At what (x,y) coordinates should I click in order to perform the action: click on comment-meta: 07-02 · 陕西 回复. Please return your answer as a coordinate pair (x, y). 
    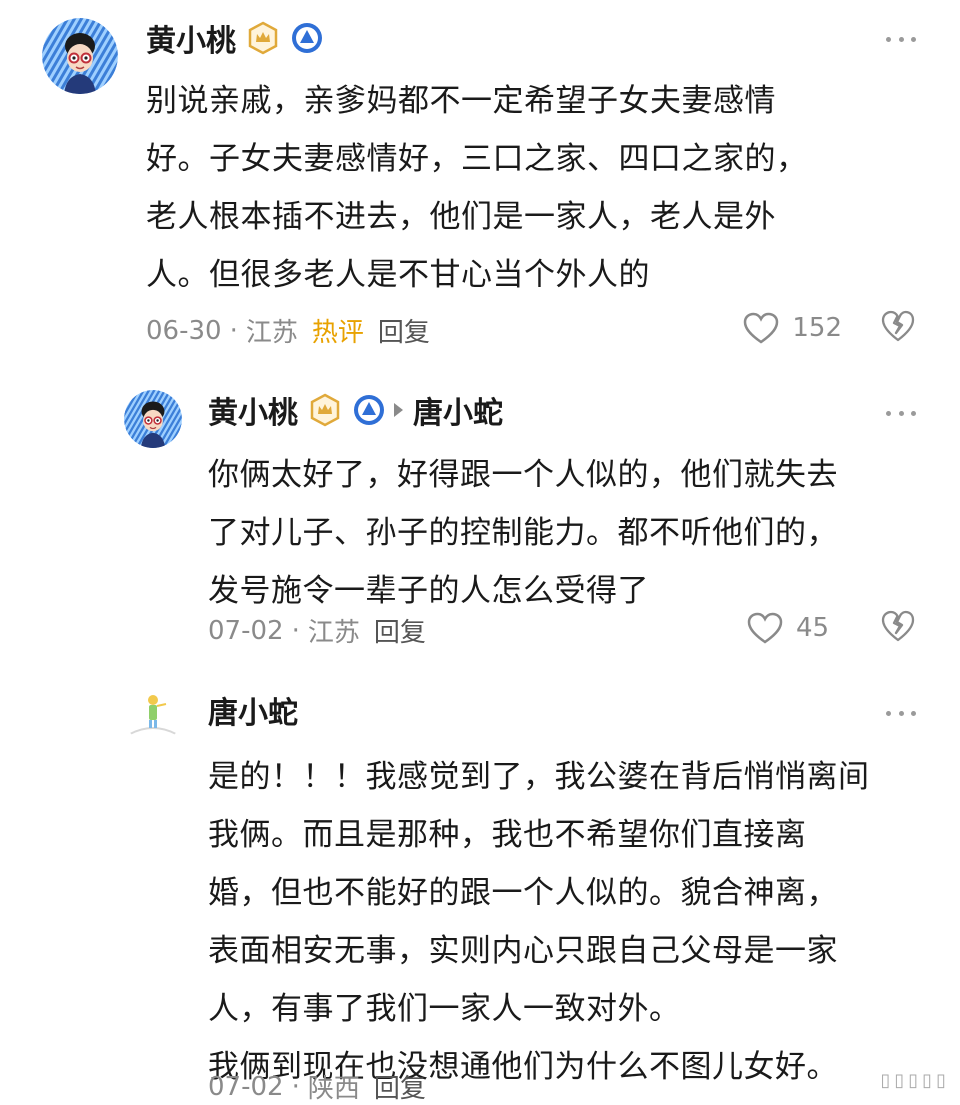
    Looking at the image, I should click on (317, 1086).